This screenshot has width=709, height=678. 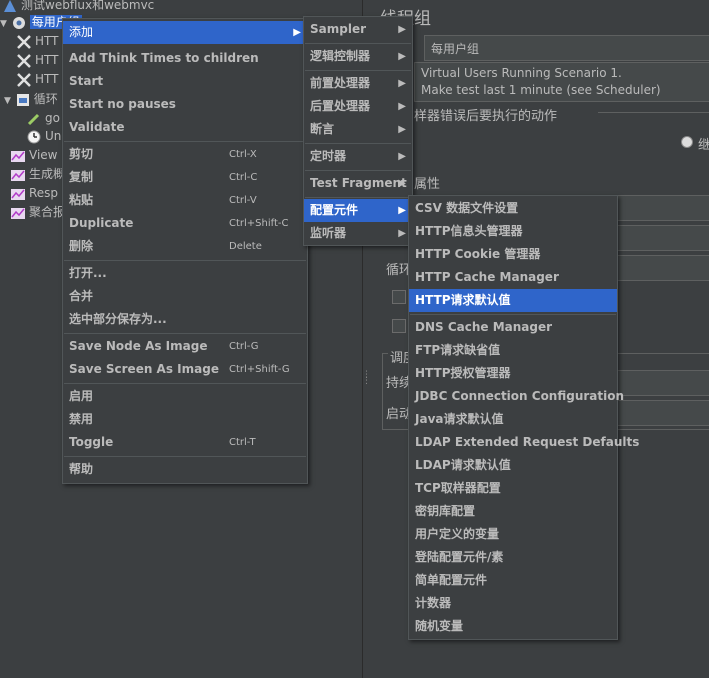 What do you see at coordinates (358, 56) in the screenshot?
I see `submenu-item-logic-controller: 逻辑控制器 ▶` at bounding box center [358, 56].